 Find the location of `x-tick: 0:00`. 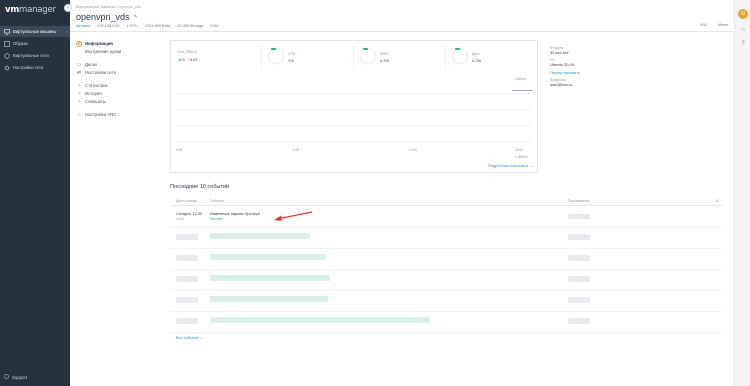

x-tick: 0:00 is located at coordinates (179, 150).